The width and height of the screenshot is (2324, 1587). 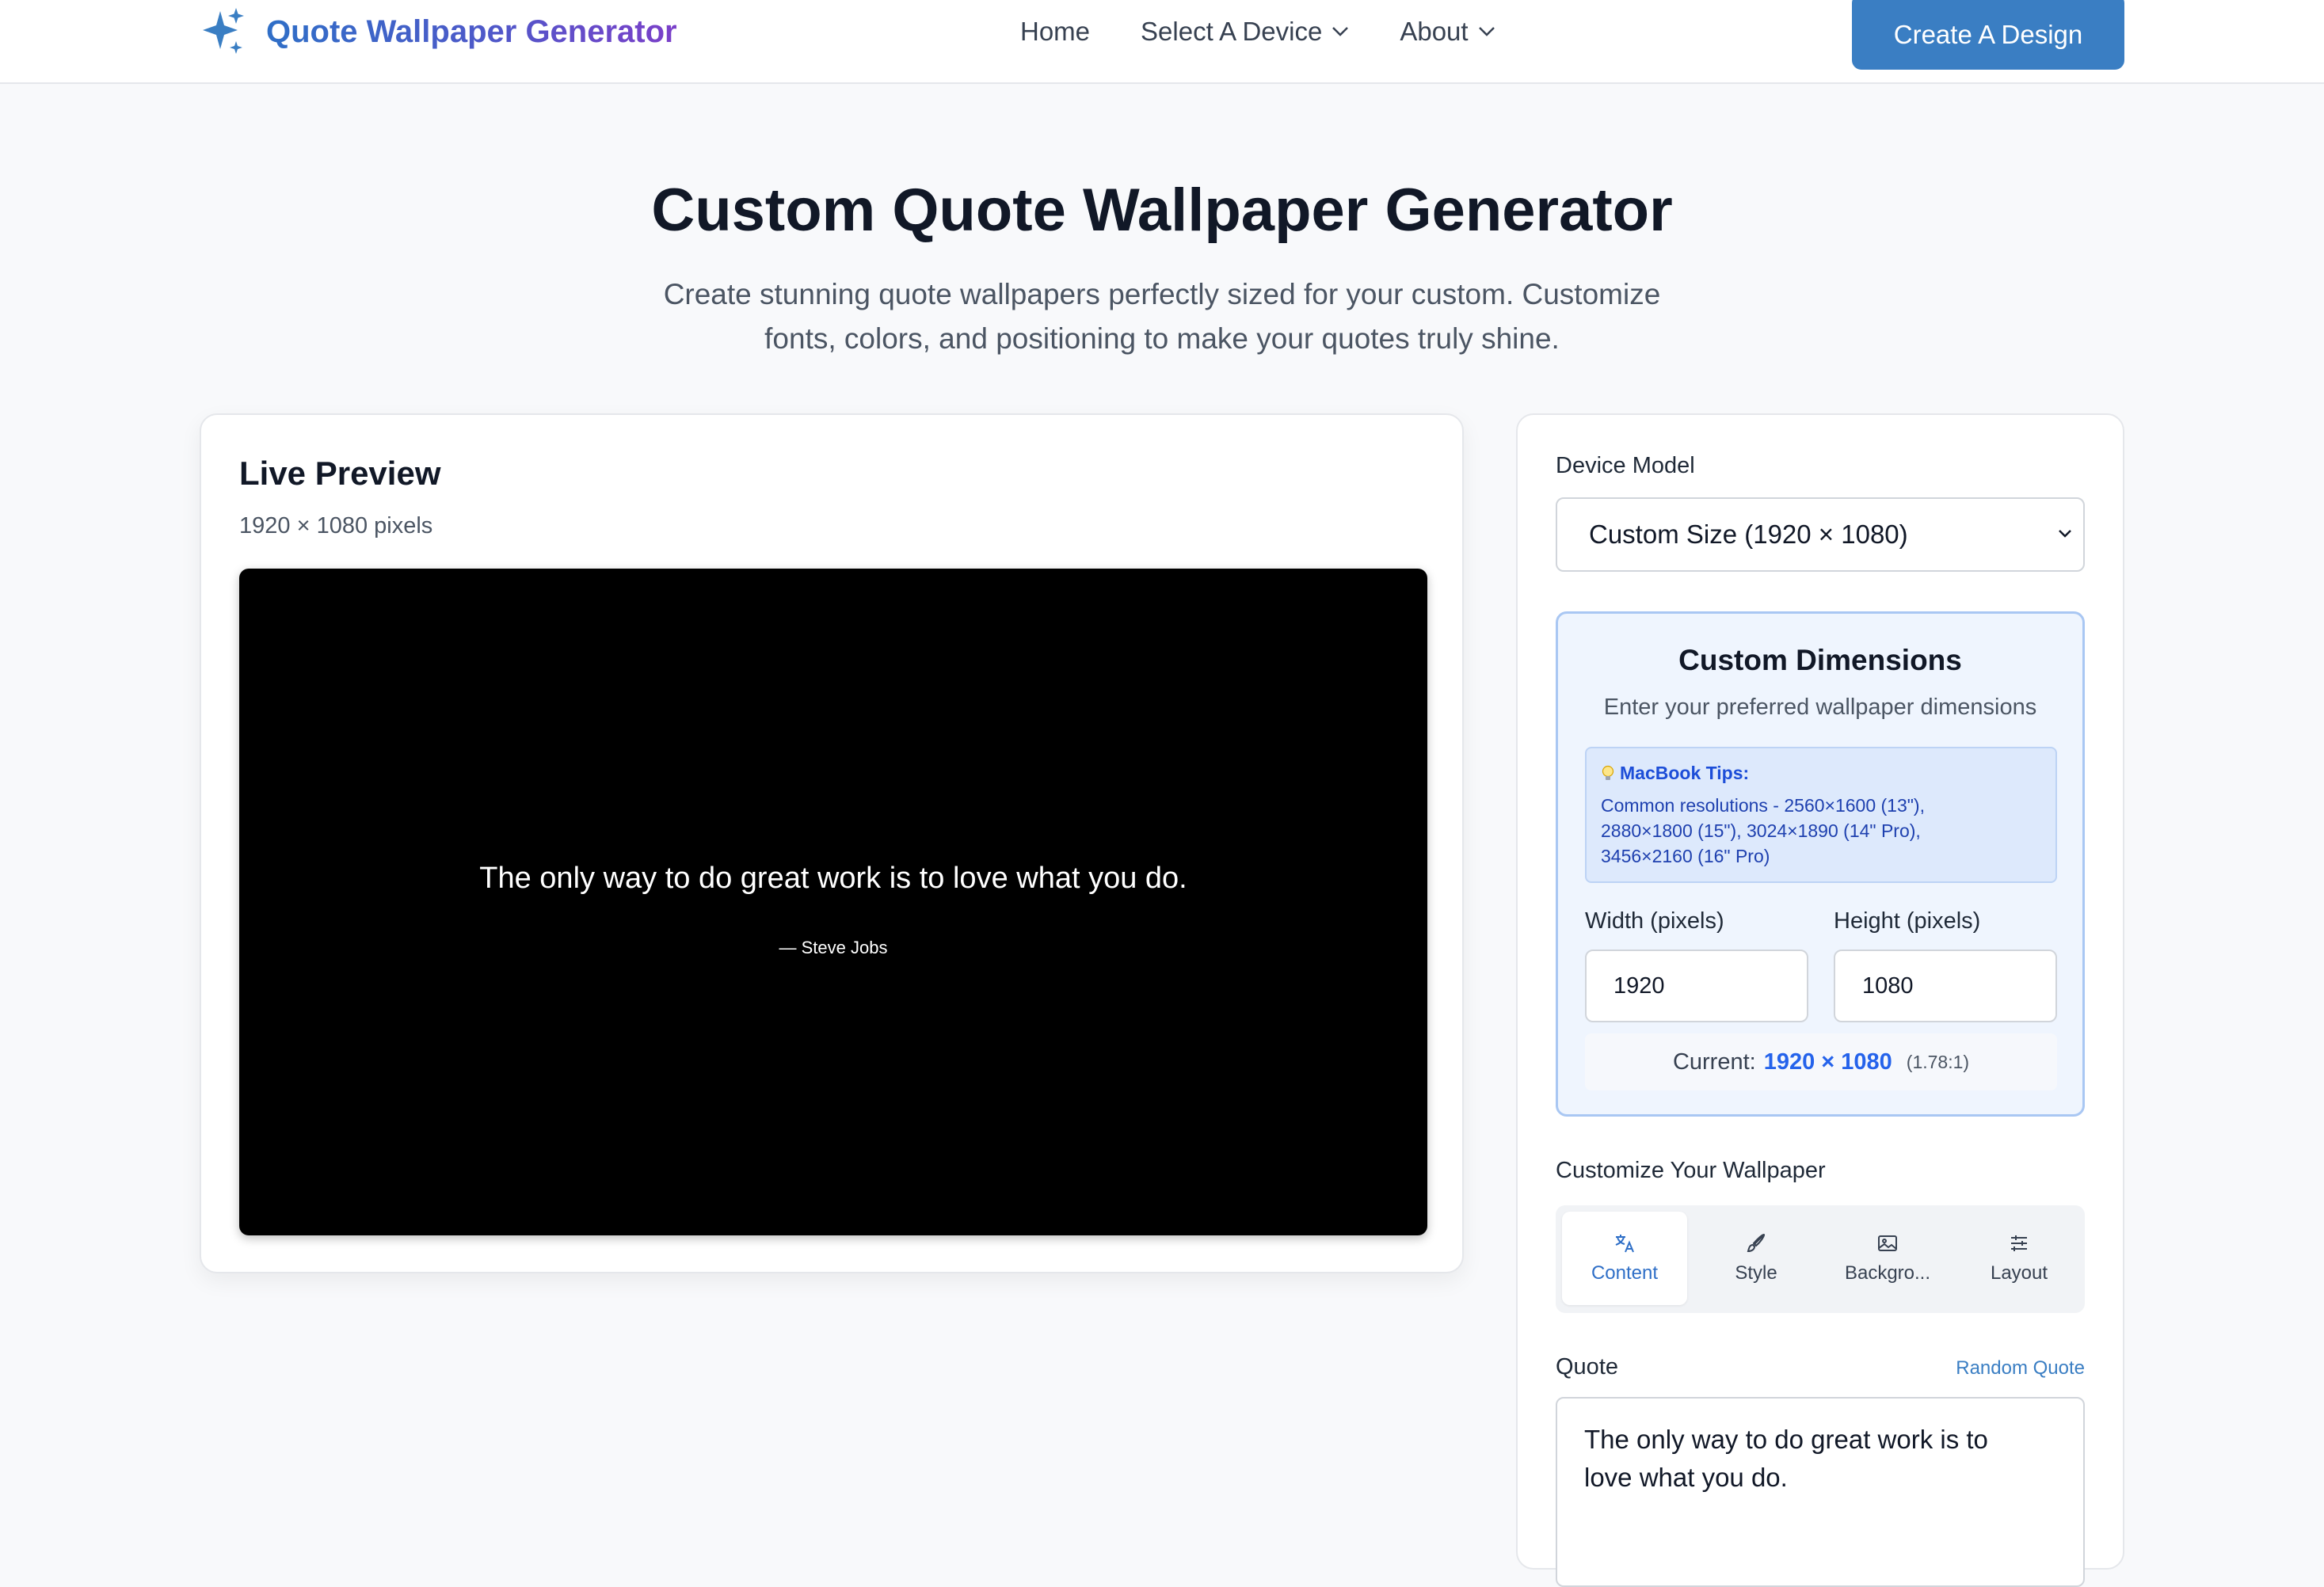 I want to click on macbook-tips-title: MacBook Tips:, so click(x=1685, y=773).